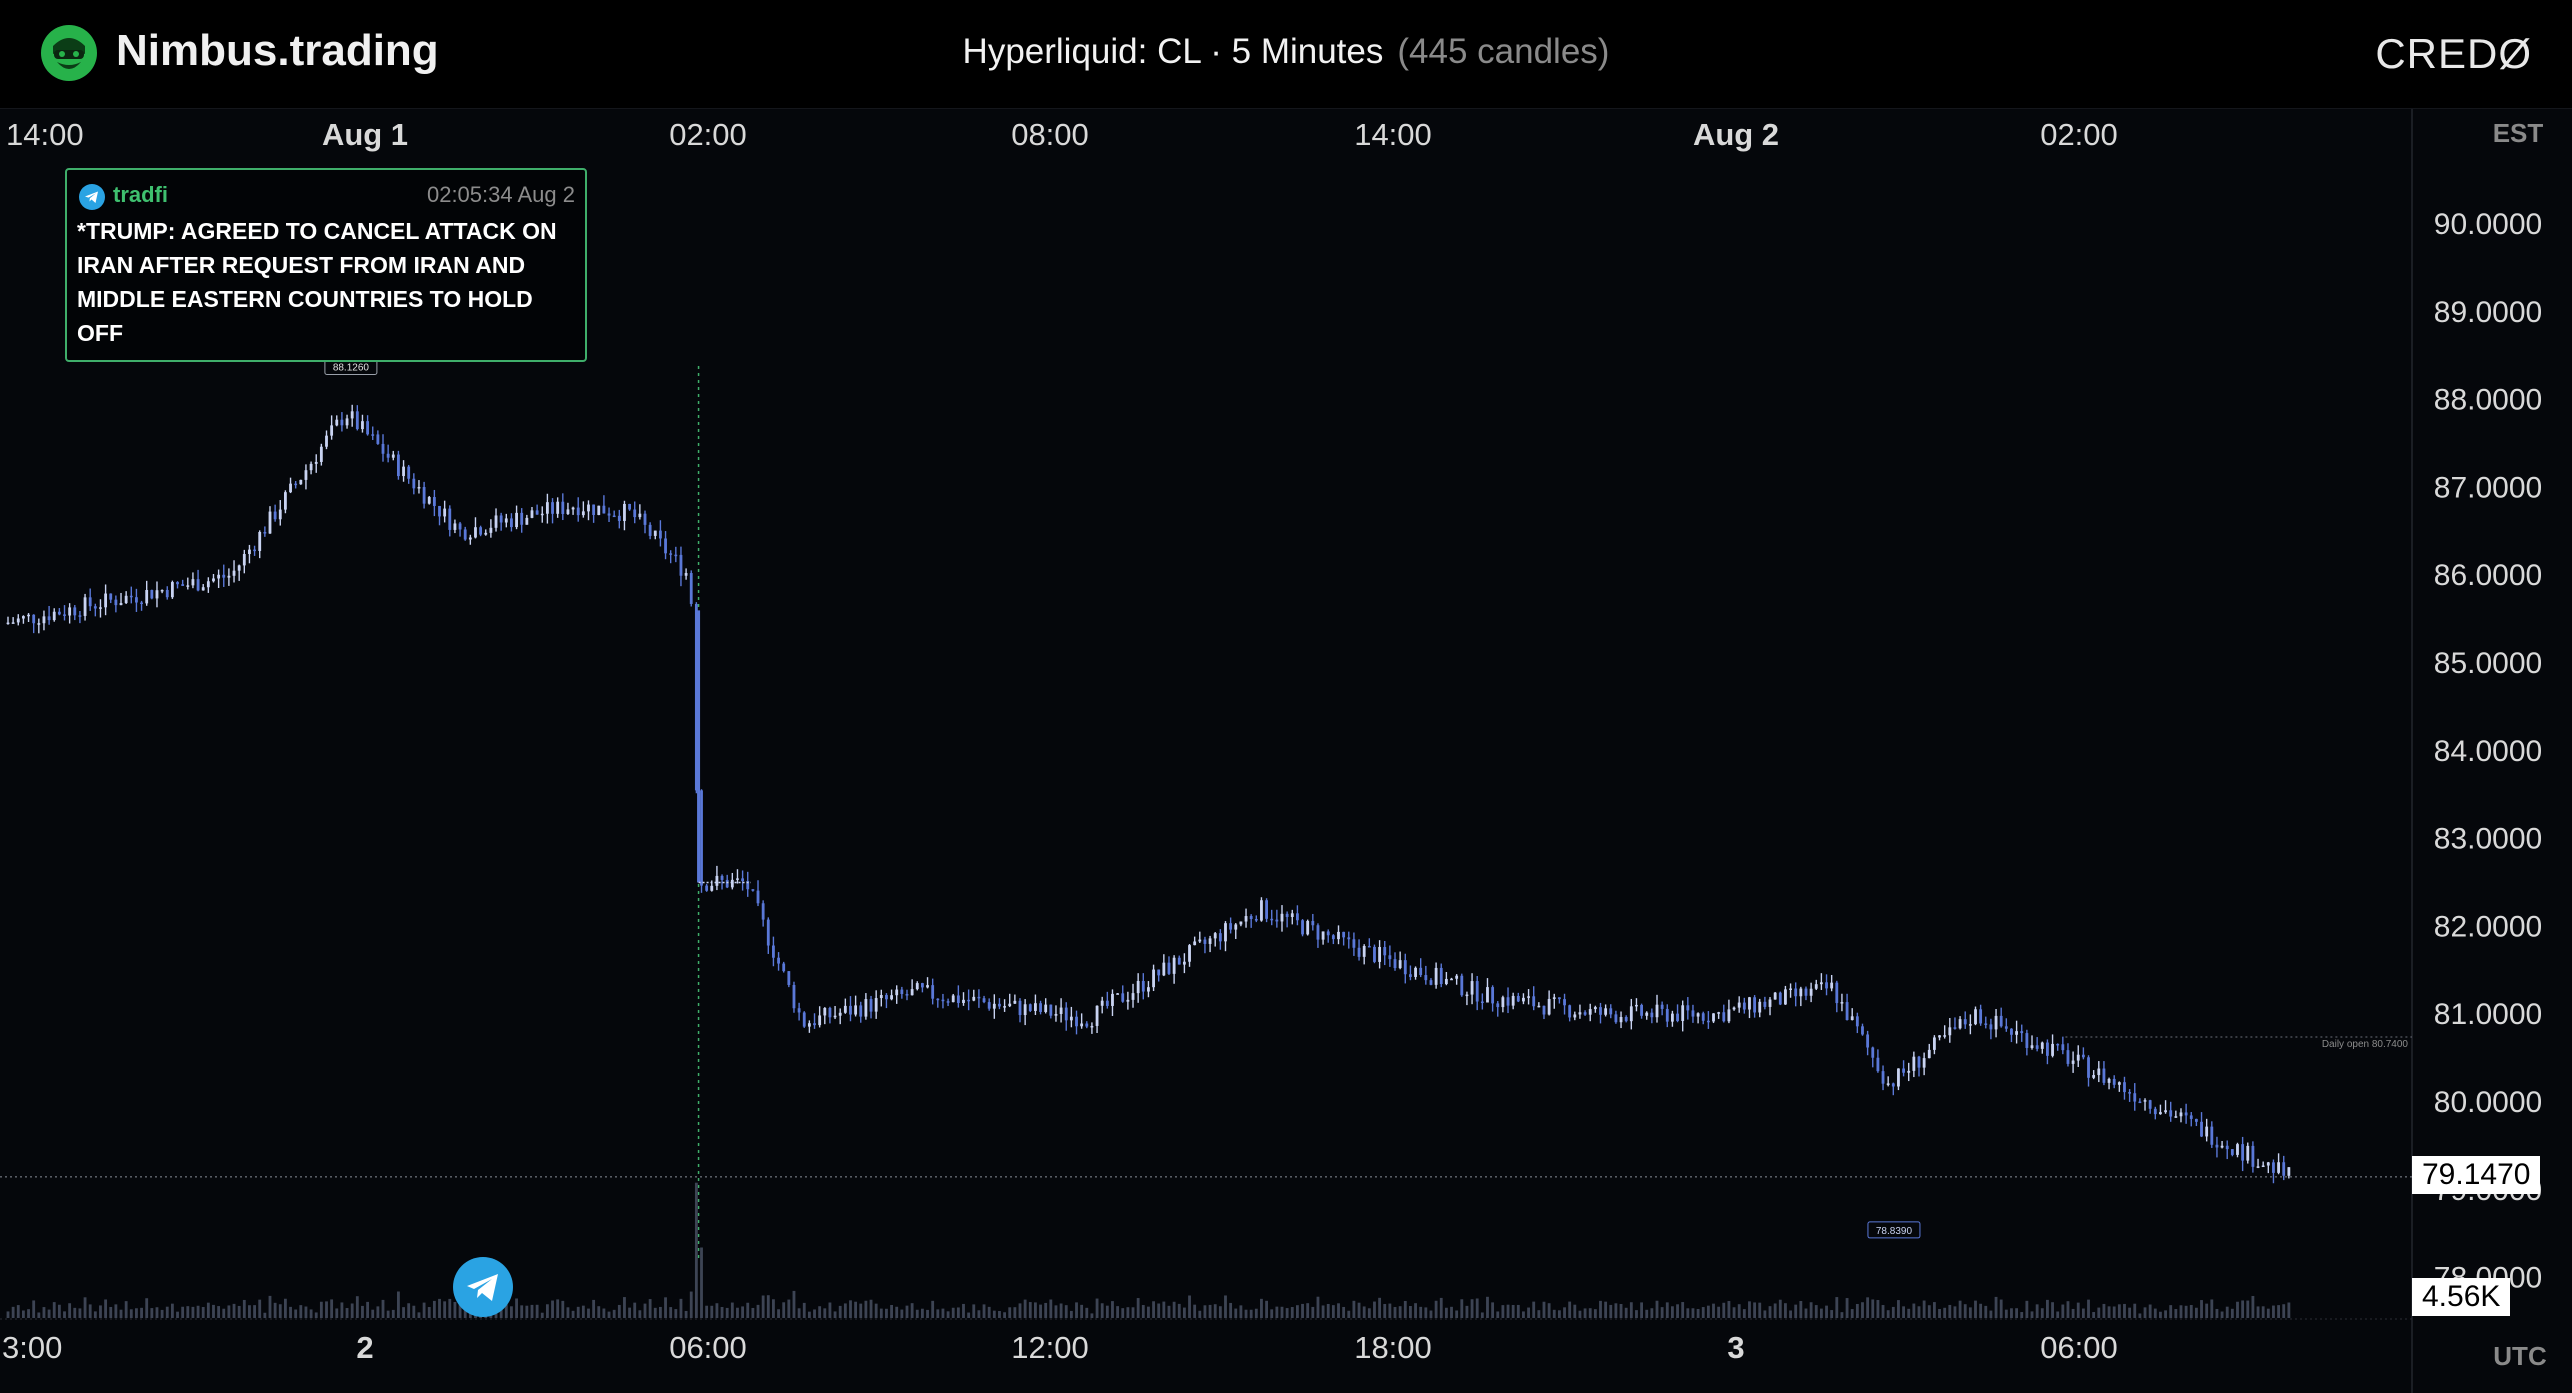  Describe the element at coordinates (483, 1287) in the screenshot. I see `telegram-news-marker-icon` at that location.